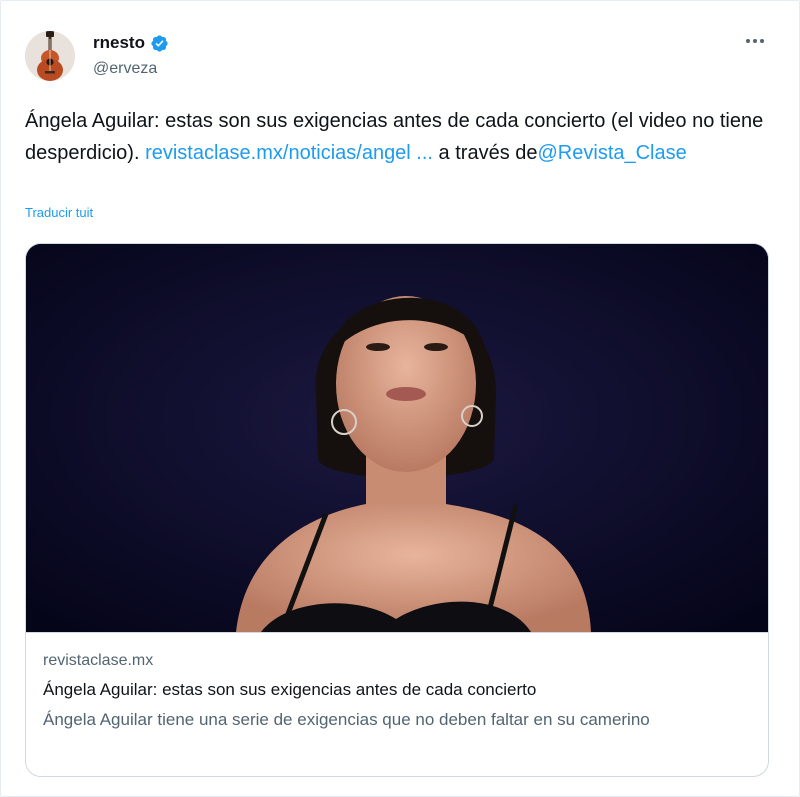  What do you see at coordinates (59, 212) in the screenshot?
I see `translate-tweet-link: Traducir tuit` at bounding box center [59, 212].